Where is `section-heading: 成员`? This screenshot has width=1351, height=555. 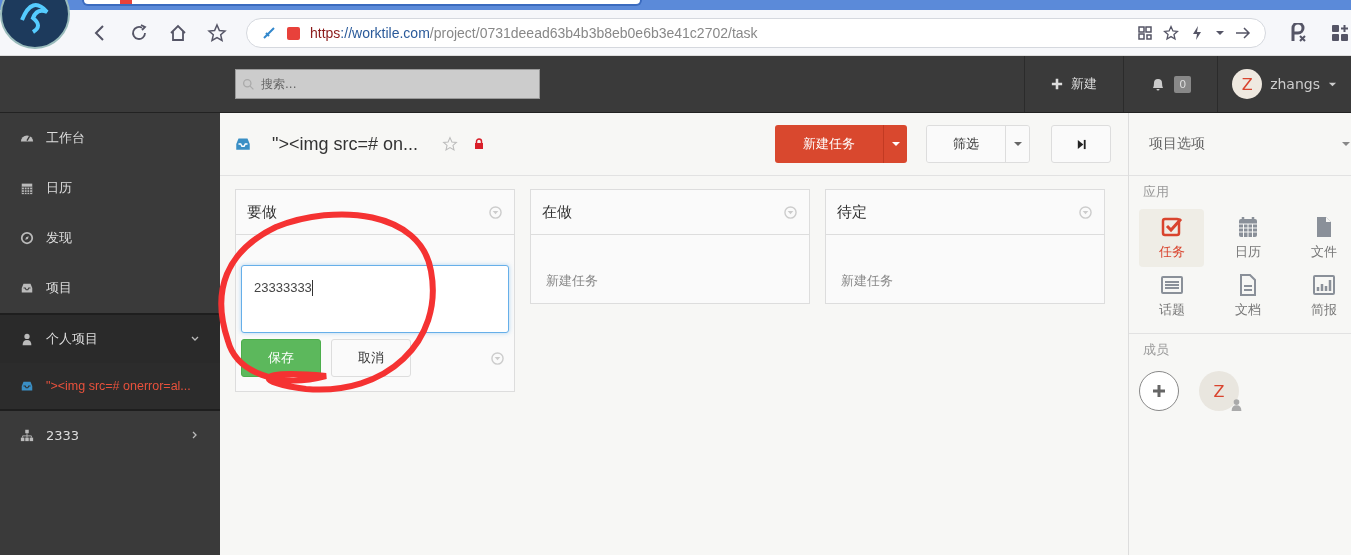 section-heading: 成员 is located at coordinates (1156, 350).